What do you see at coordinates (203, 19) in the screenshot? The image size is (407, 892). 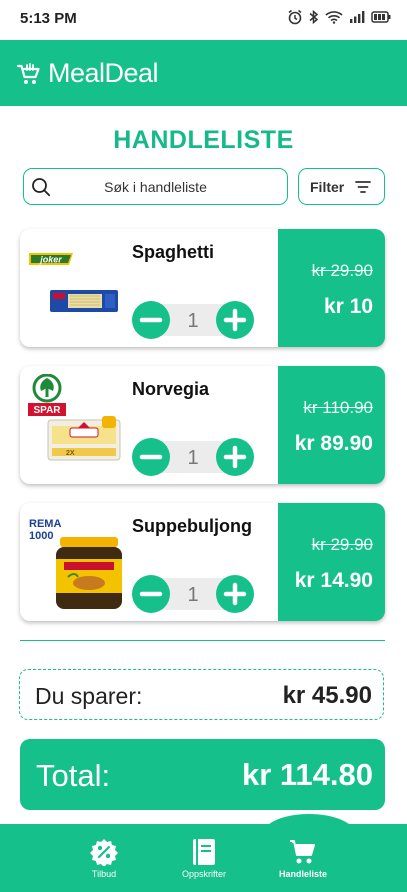 I see `status-bar: 5:13 PM` at bounding box center [203, 19].